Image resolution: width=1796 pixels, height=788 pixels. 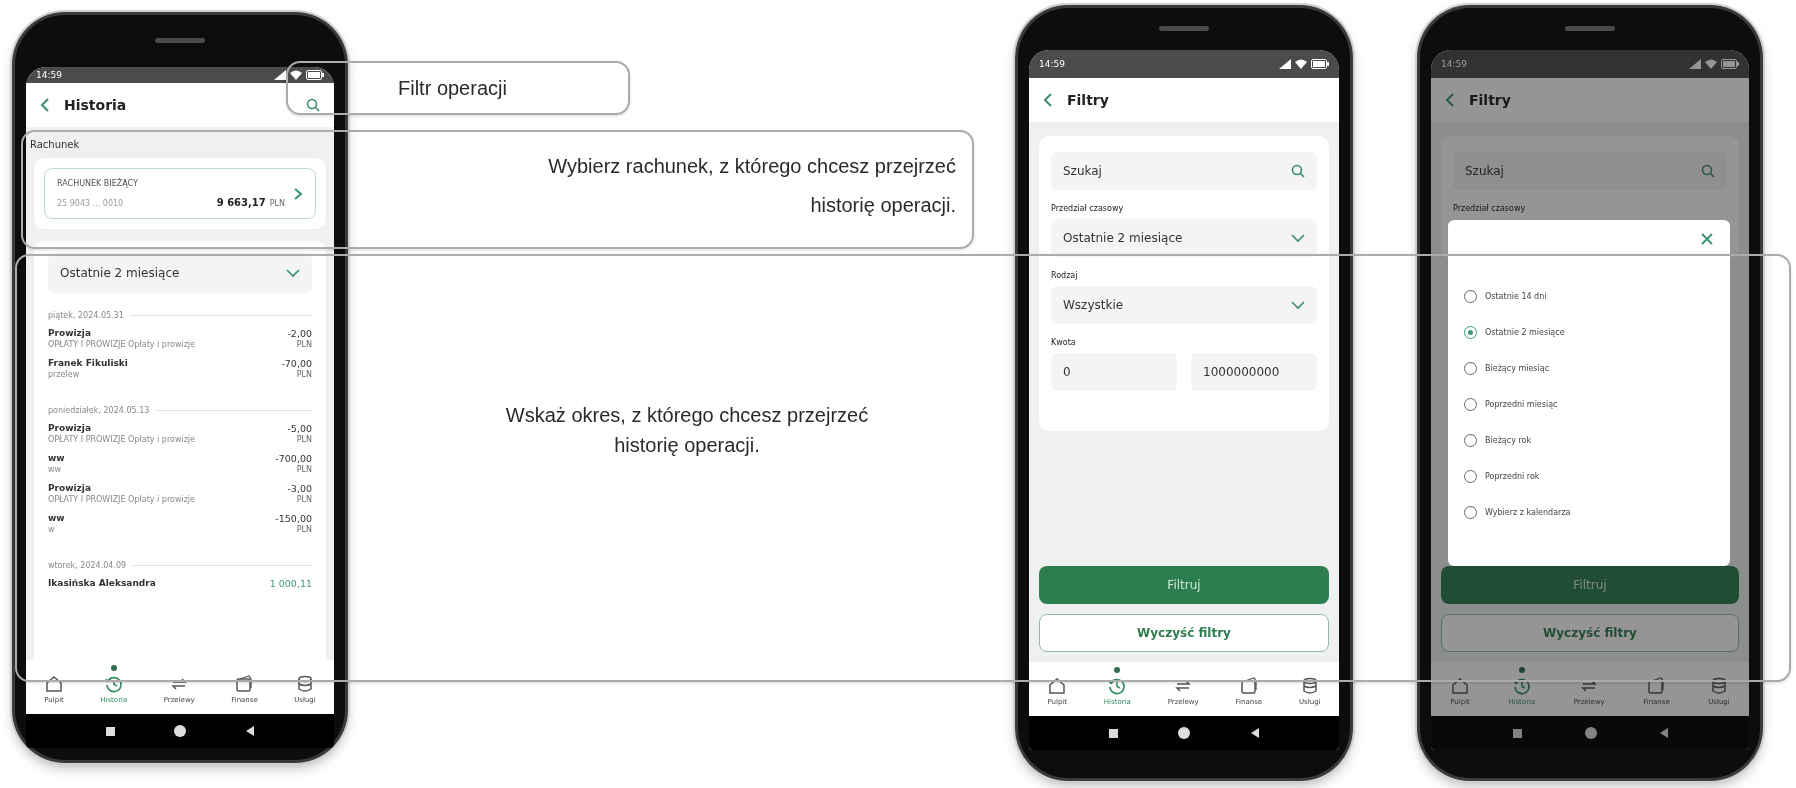 What do you see at coordinates (293, 518) in the screenshot?
I see `transaction-amount: -150,00` at bounding box center [293, 518].